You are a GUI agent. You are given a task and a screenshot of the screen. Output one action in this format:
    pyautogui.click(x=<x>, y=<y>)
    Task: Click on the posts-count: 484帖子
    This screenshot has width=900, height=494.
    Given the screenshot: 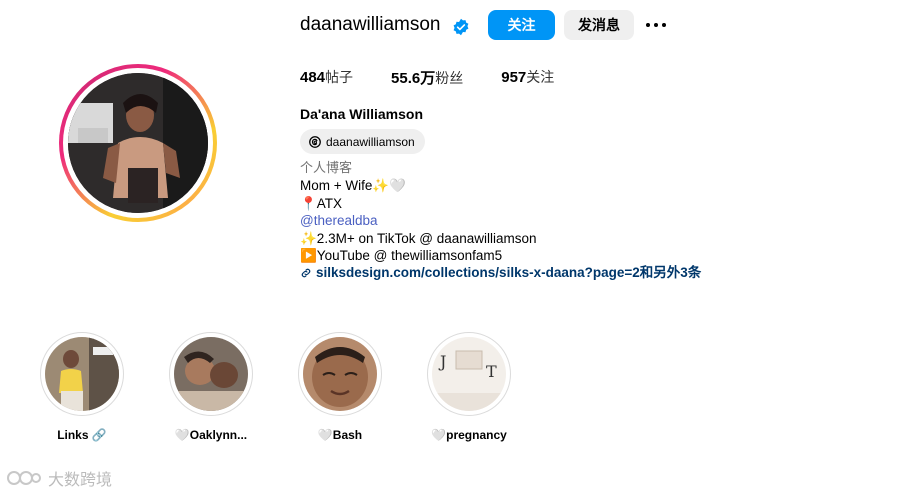 What is the action you would take?
    pyautogui.click(x=326, y=77)
    